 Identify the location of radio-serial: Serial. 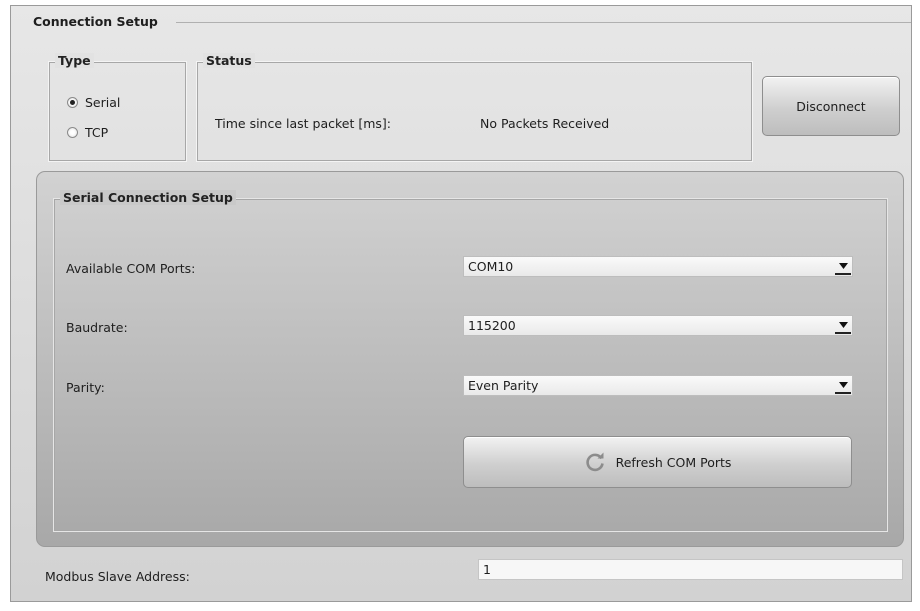
(93, 102).